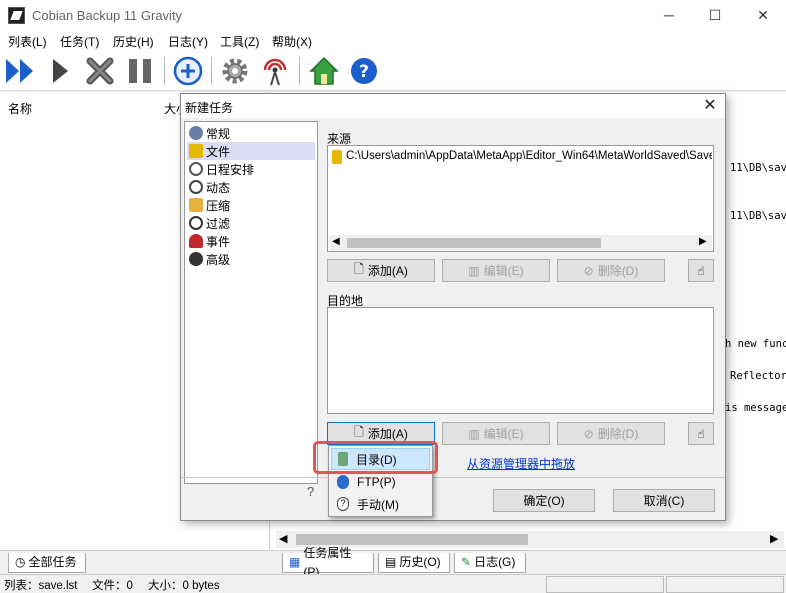 This screenshot has width=786, height=593. I want to click on tab-history: ▤ 历史(O), so click(414, 563).